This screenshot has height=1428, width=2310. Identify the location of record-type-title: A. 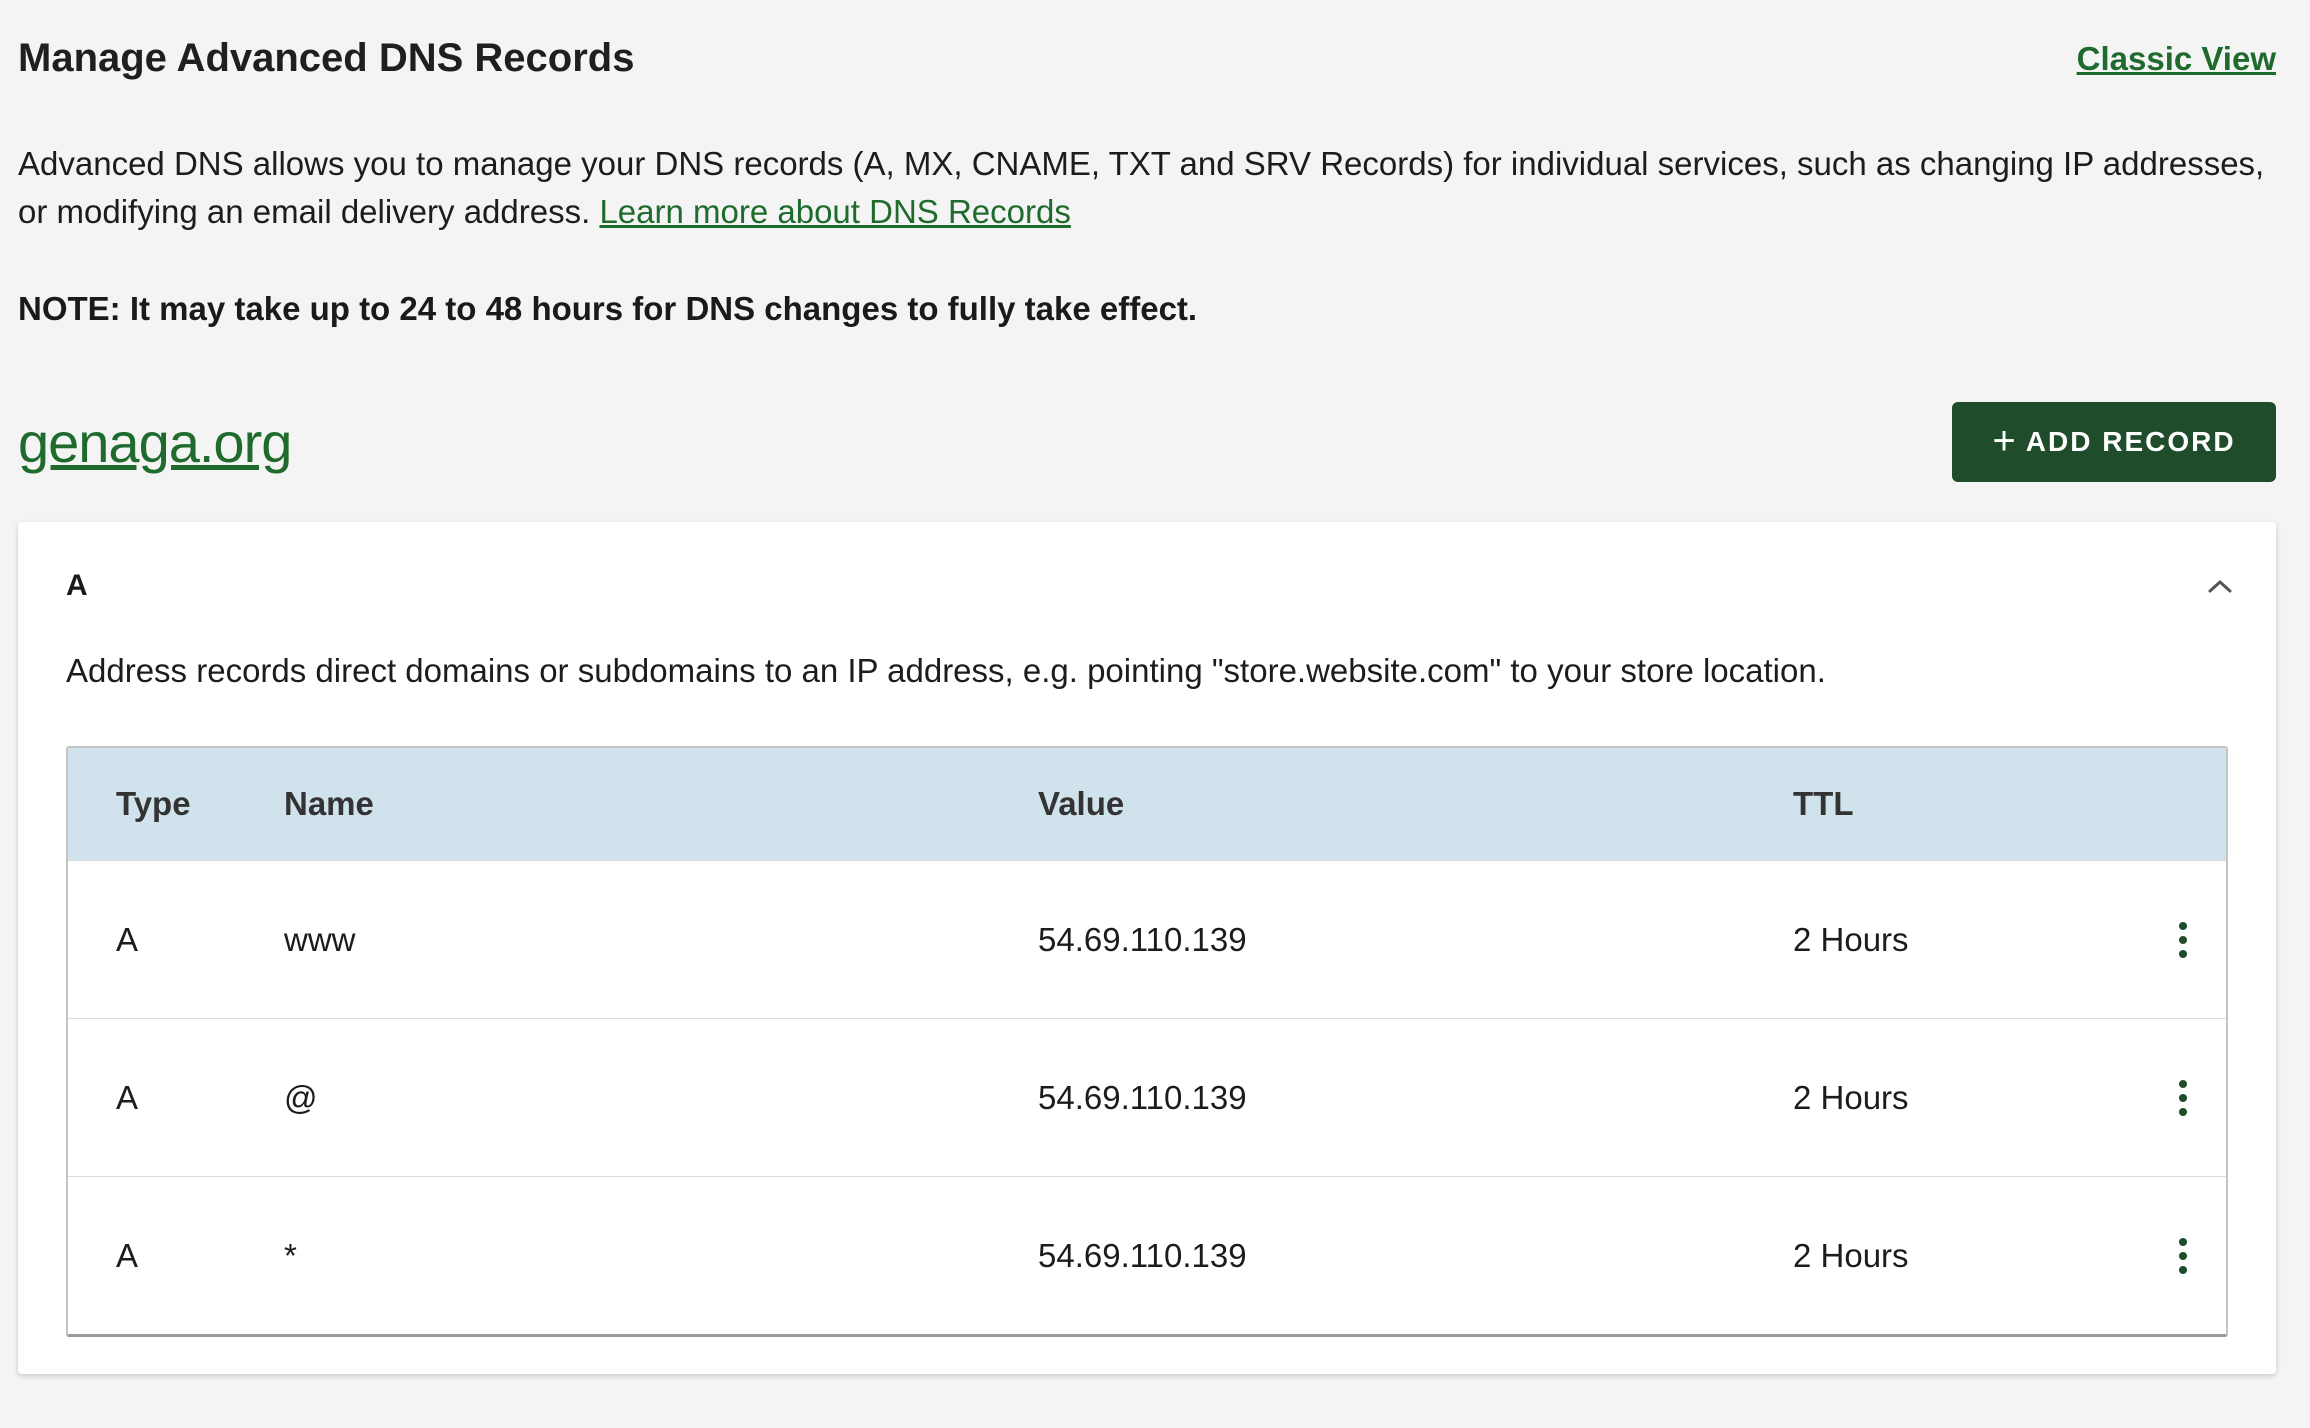
(77, 585).